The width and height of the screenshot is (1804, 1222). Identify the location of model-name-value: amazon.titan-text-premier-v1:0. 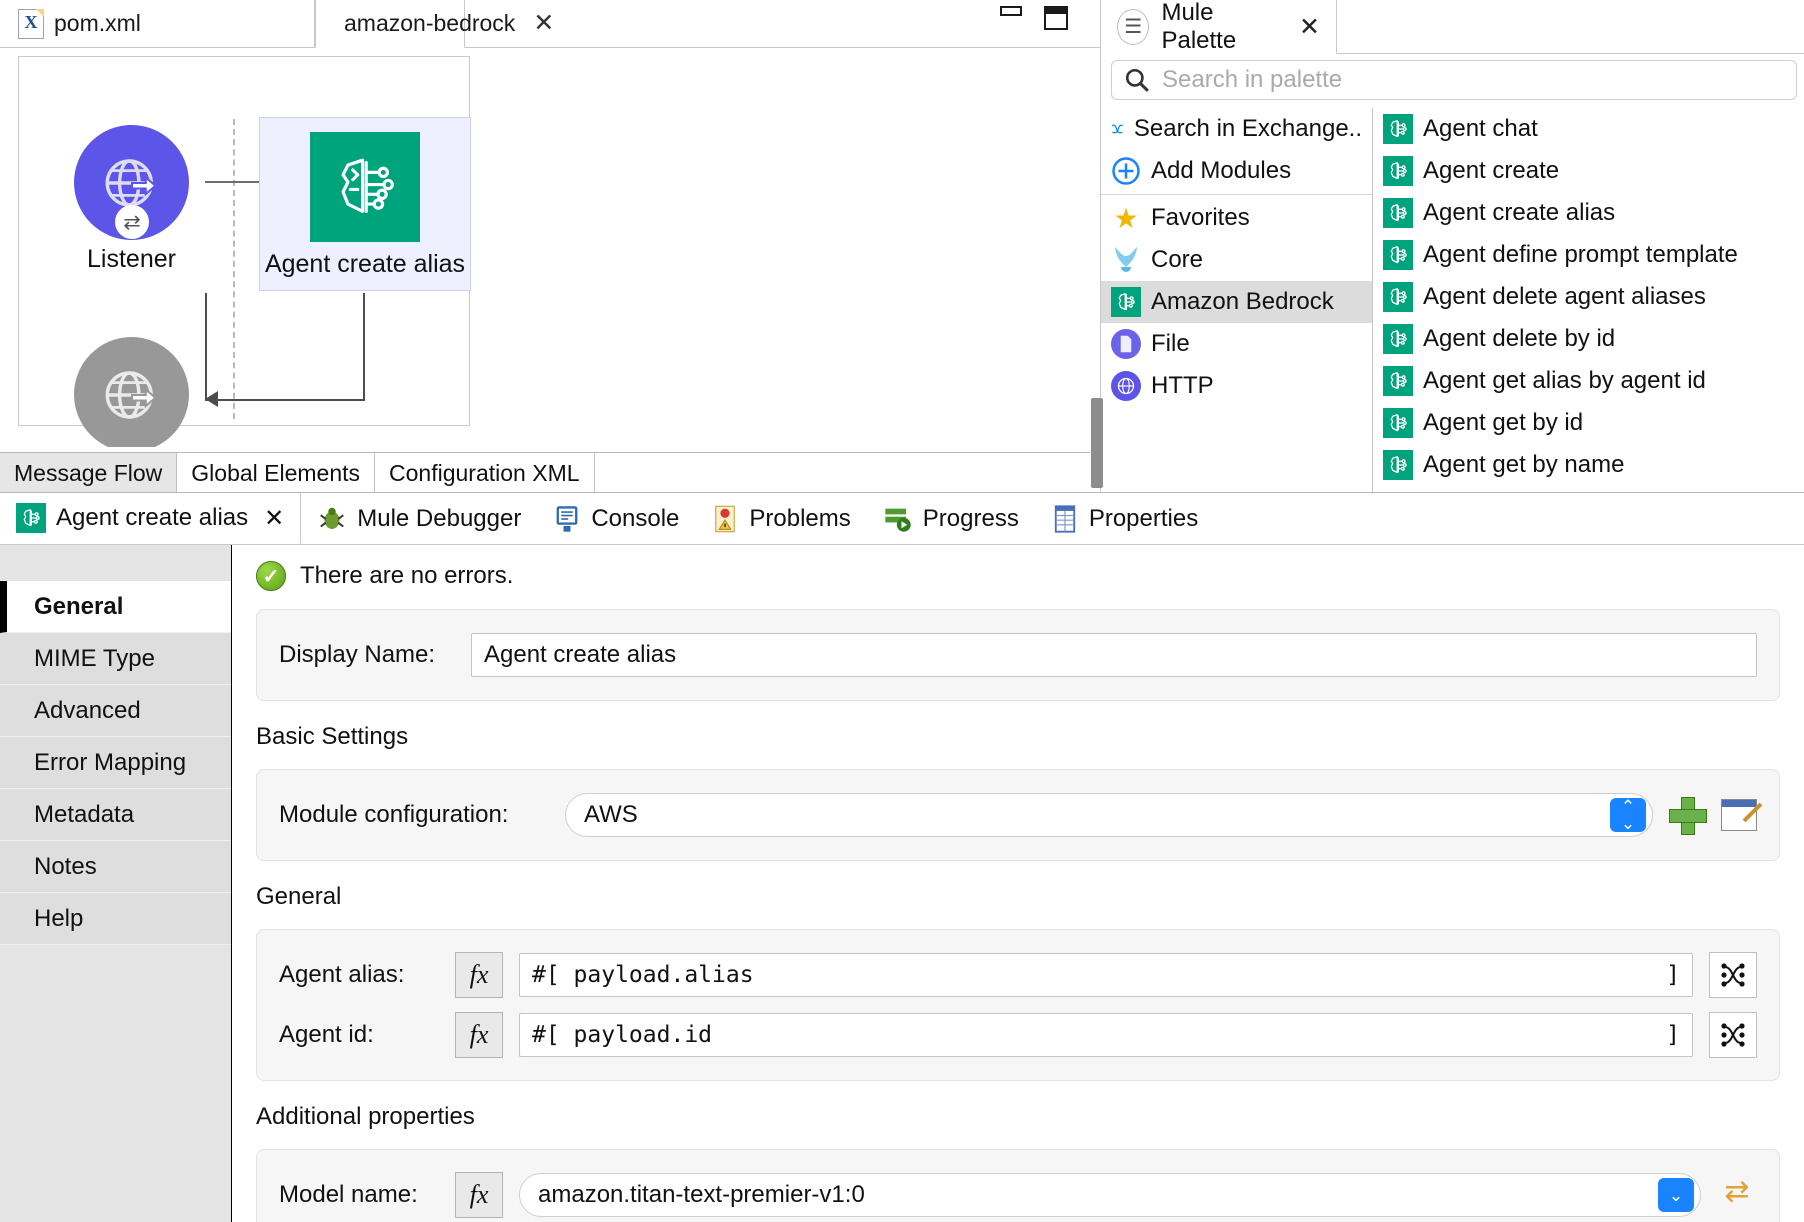
(701, 1194).